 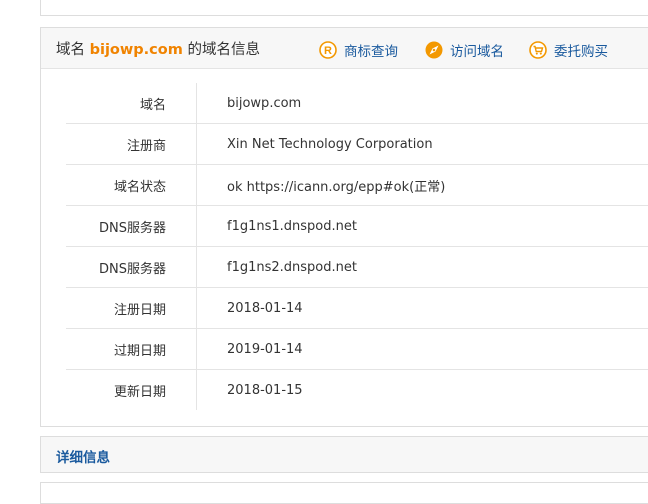 What do you see at coordinates (344, 8) in the screenshot?
I see `previous-section-card` at bounding box center [344, 8].